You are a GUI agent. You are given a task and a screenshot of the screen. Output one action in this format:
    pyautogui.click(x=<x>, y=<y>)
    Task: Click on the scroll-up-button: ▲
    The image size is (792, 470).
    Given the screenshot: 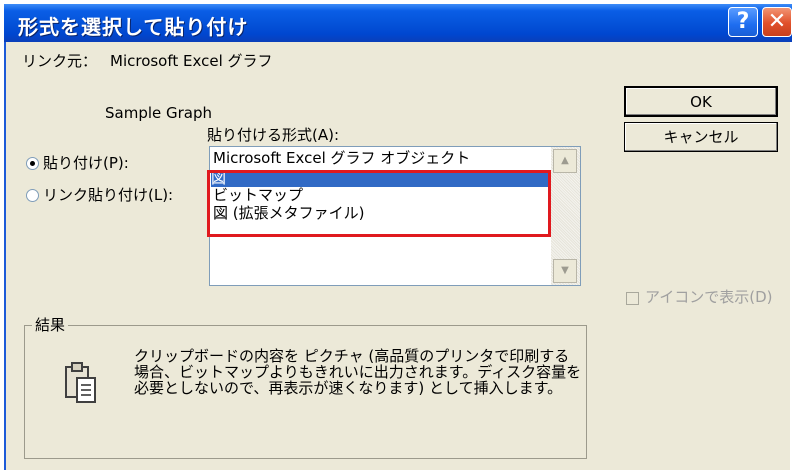 What is the action you would take?
    pyautogui.click(x=565, y=161)
    